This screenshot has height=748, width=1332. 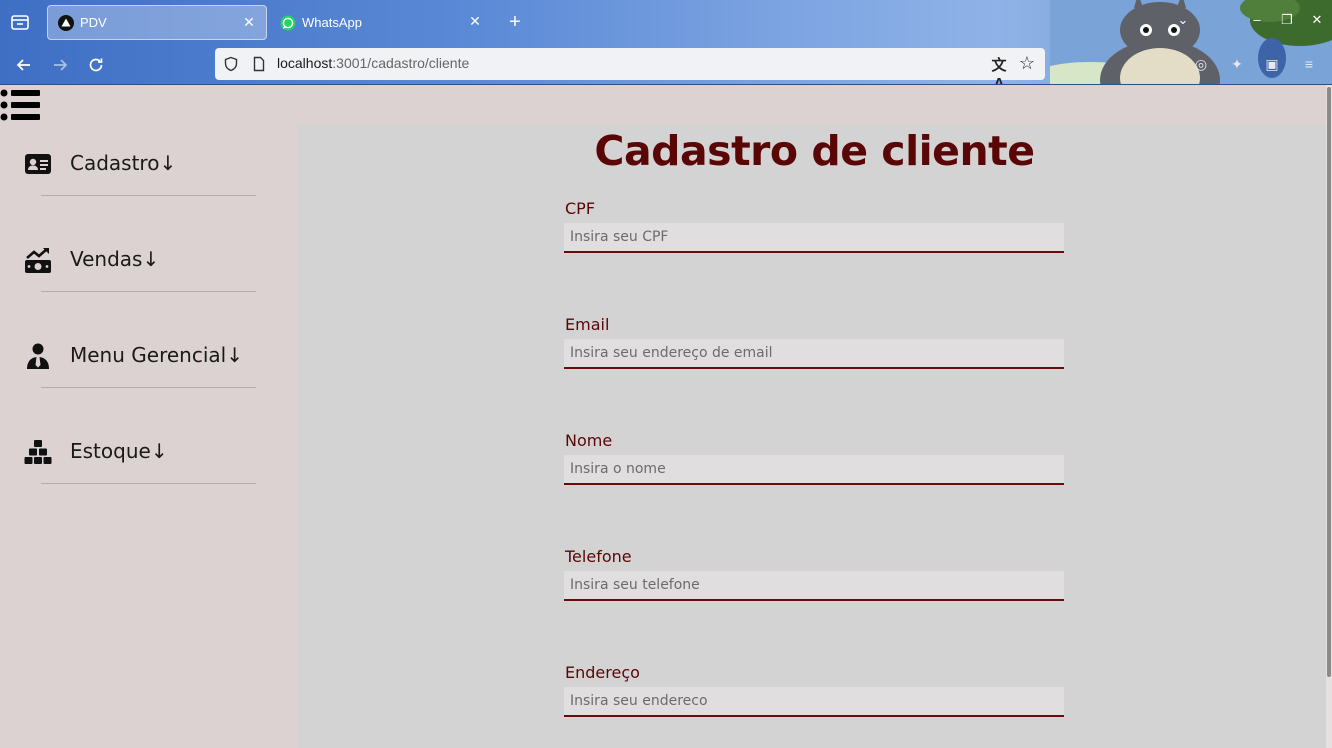 I want to click on bookmark-star-icon: ☆, so click(x=1027, y=63).